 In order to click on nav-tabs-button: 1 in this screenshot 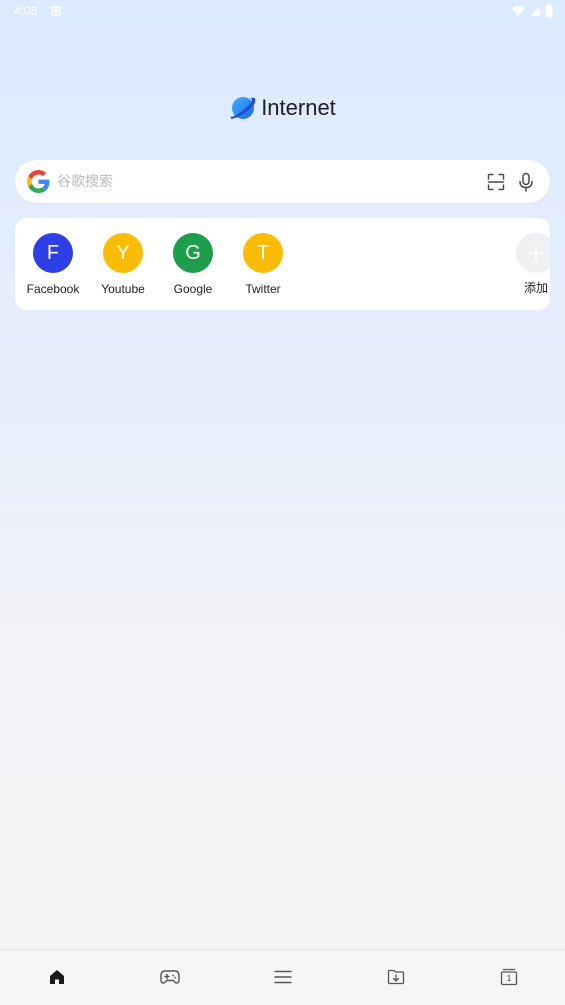, I will do `click(509, 977)`.